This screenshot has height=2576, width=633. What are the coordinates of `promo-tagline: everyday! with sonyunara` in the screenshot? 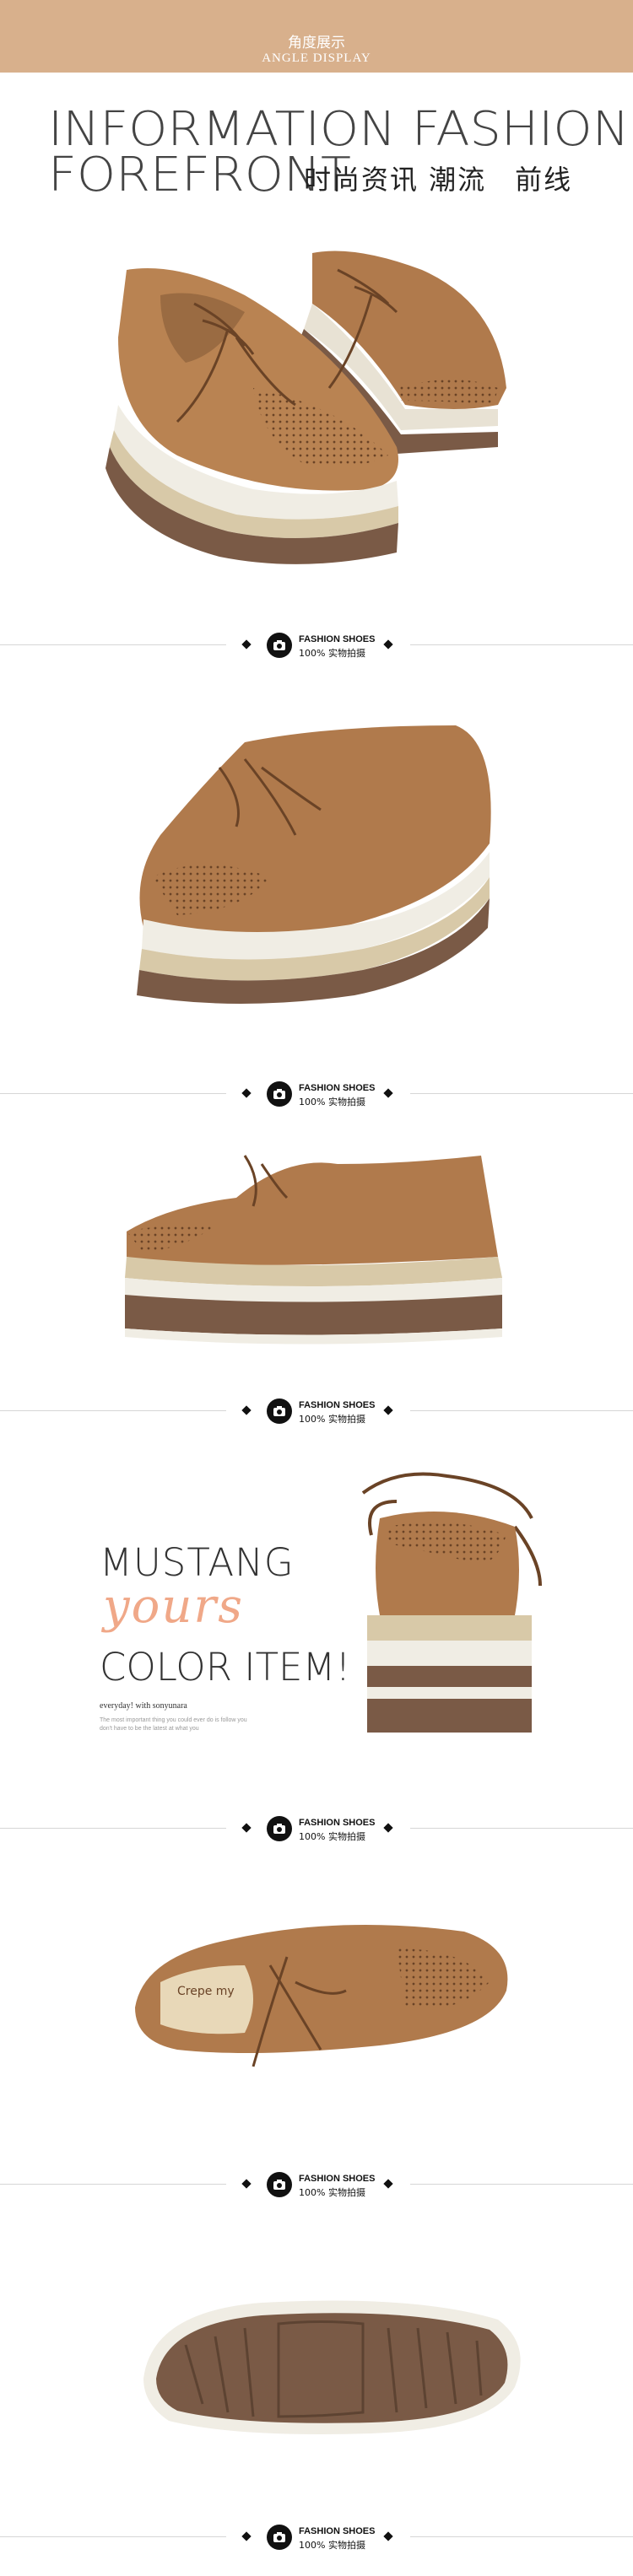 It's located at (143, 1706).